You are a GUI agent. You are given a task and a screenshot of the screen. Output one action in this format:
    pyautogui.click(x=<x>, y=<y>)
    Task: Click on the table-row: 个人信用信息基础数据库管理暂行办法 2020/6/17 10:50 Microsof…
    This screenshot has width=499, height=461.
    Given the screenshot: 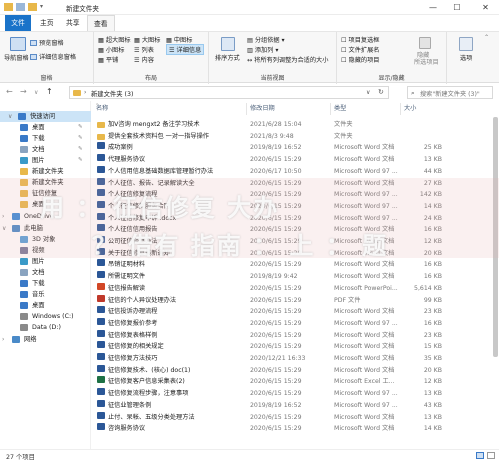 What is the action you would take?
    pyautogui.click(x=295, y=171)
    